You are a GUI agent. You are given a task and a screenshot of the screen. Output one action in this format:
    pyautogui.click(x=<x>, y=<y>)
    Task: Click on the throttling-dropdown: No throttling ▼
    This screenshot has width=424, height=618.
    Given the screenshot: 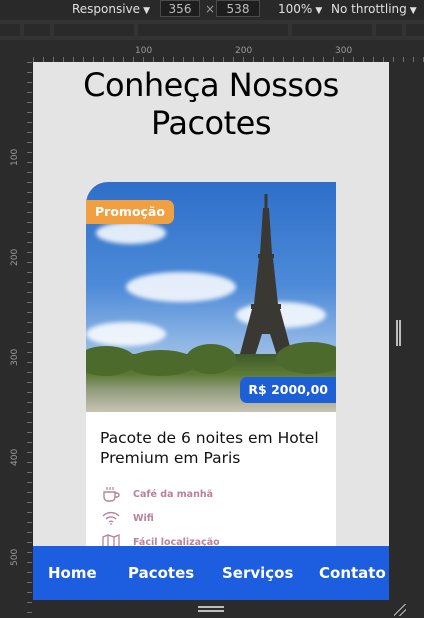 What is the action you would take?
    pyautogui.click(x=374, y=9)
    